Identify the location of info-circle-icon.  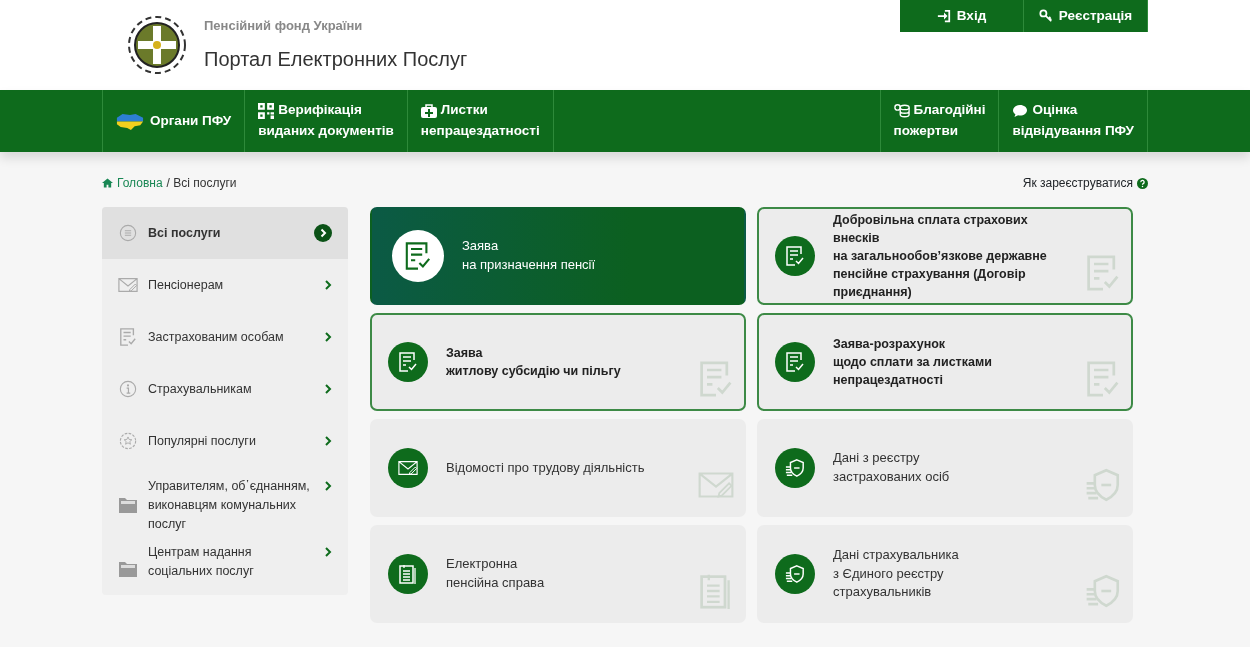
(128, 389).